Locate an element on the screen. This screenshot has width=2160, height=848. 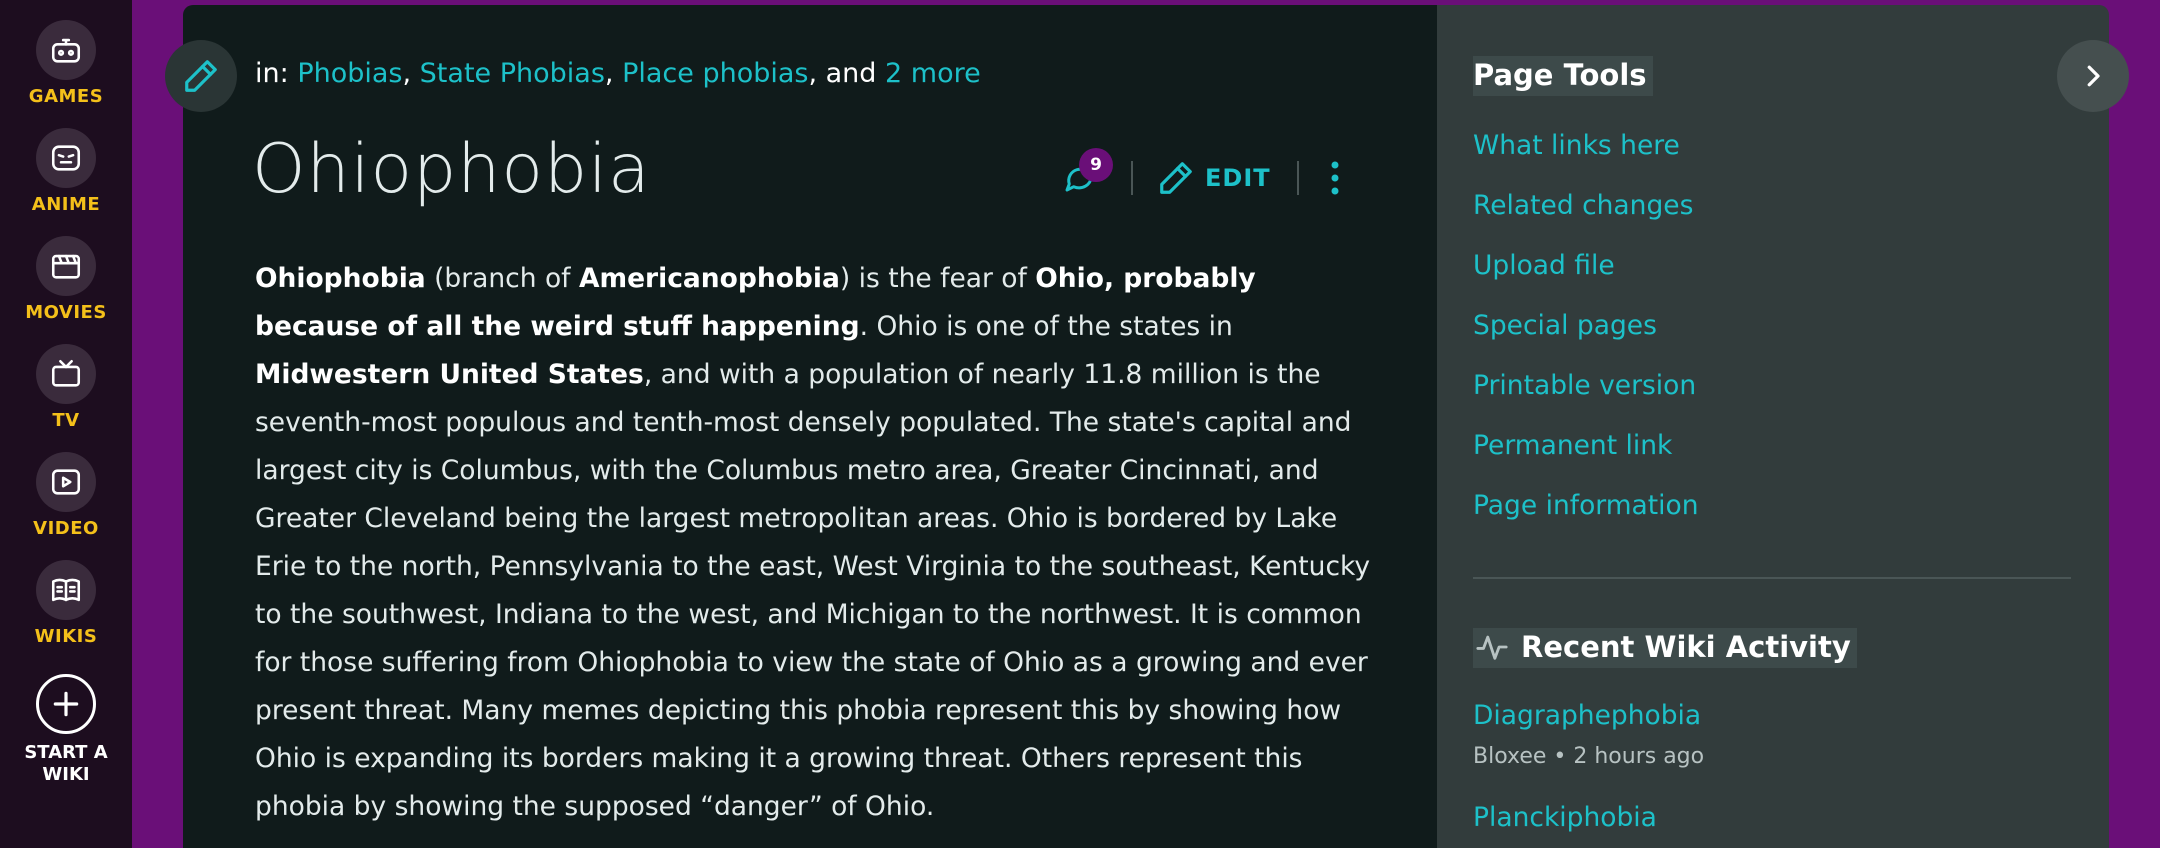
collapse-rail-button is located at coordinates (2093, 76).